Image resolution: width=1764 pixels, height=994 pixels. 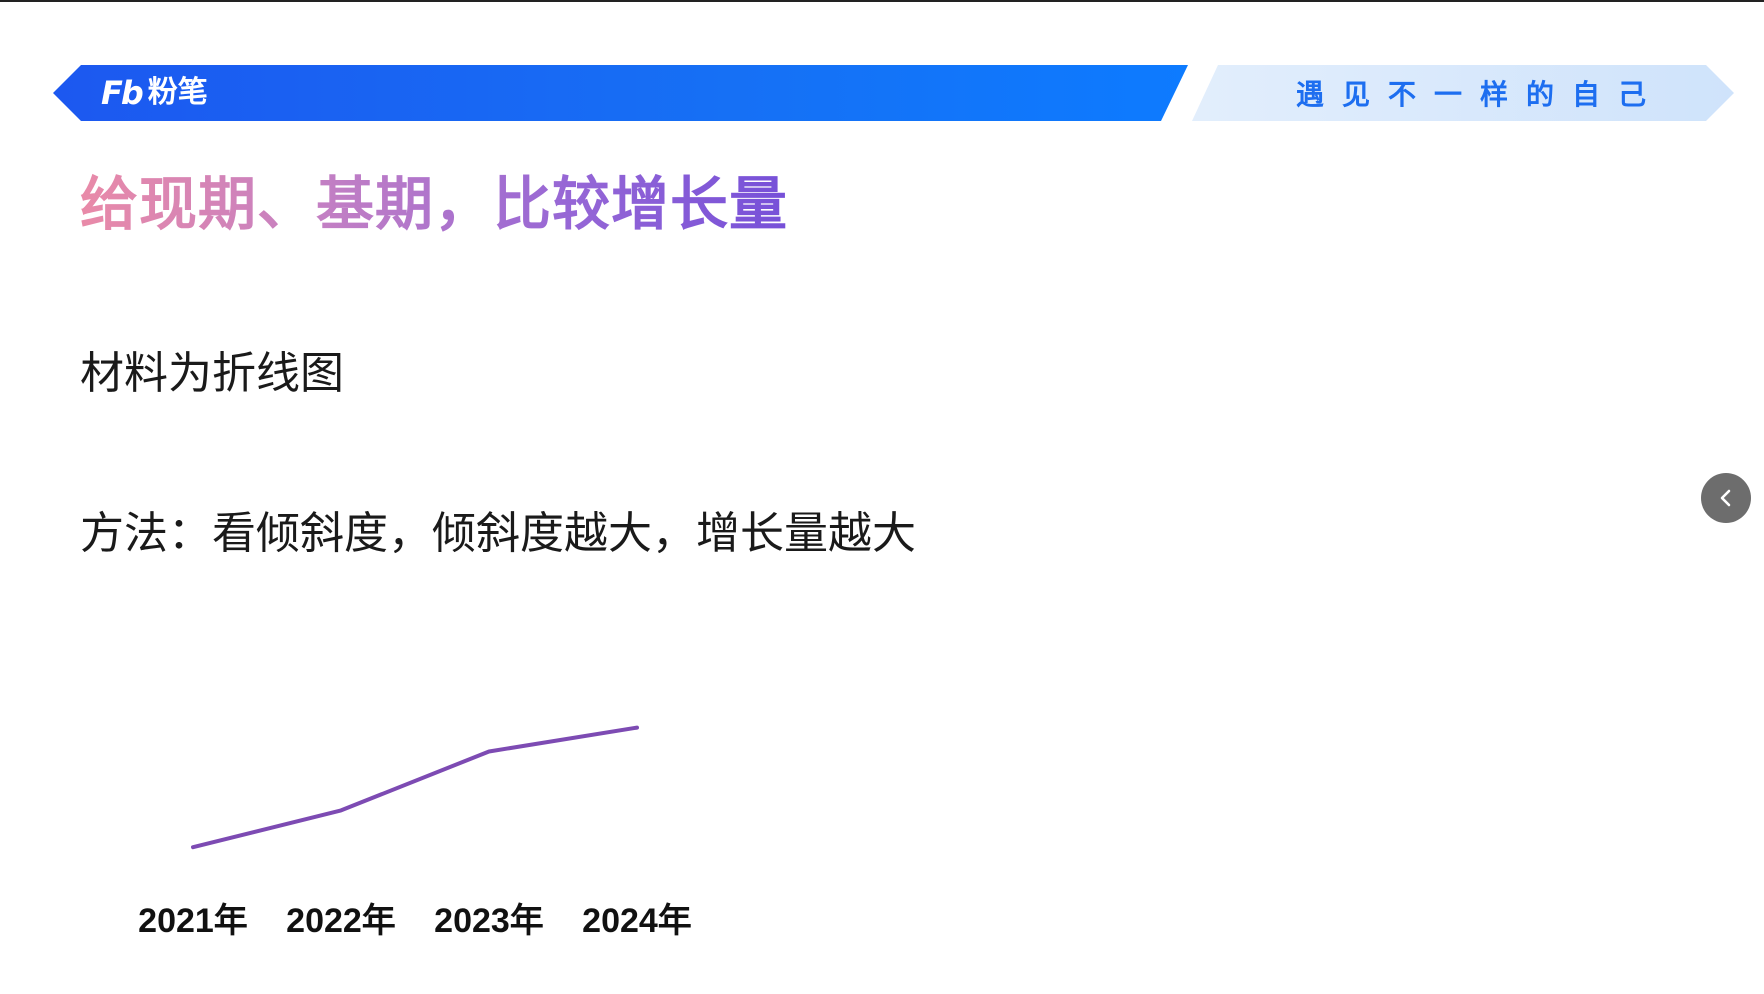 I want to click on x-tick-label: 2024年, so click(x=637, y=921).